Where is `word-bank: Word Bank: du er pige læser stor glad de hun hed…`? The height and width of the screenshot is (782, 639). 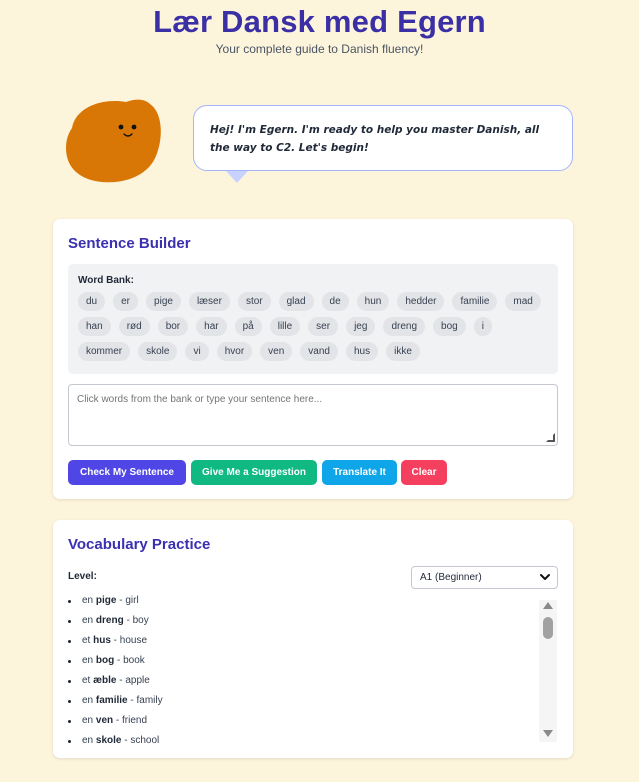
word-bank: Word Bank: du er pige læser stor glad de hun hed… is located at coordinates (313, 319).